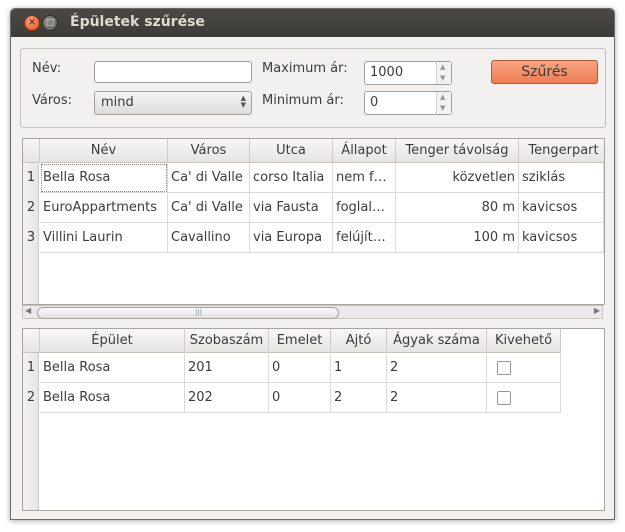  What do you see at coordinates (173, 72) in the screenshot?
I see `name-input` at bounding box center [173, 72].